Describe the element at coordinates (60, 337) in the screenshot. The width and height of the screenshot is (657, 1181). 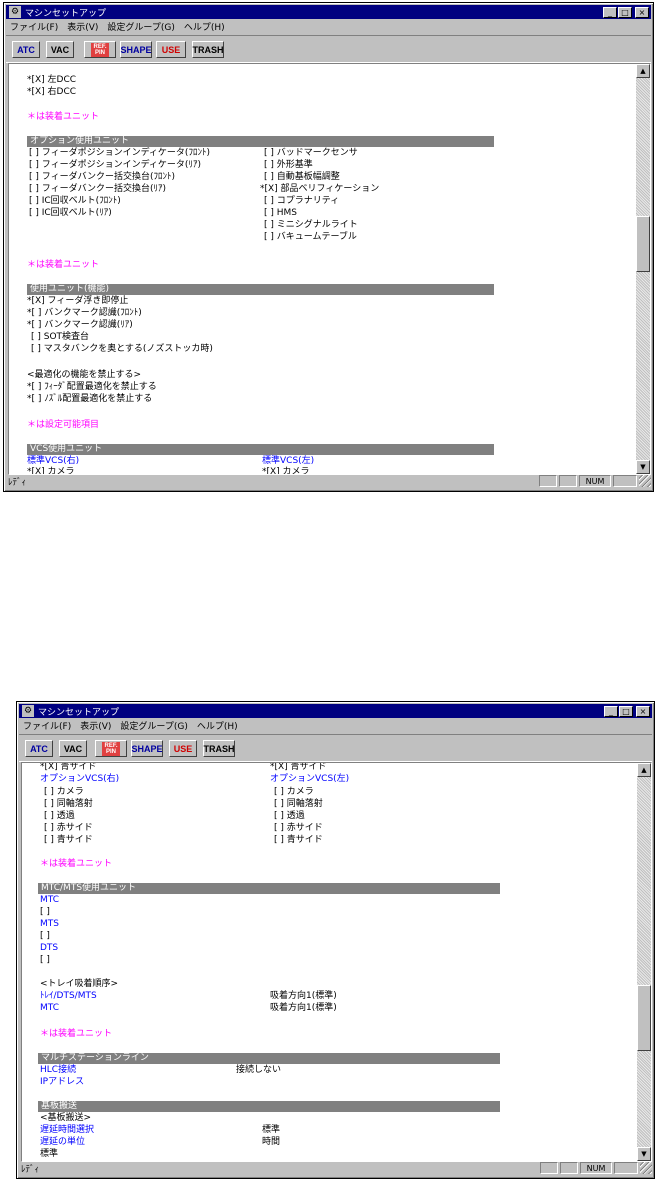
I see `function-item: [ ] SOT検査台` at that location.